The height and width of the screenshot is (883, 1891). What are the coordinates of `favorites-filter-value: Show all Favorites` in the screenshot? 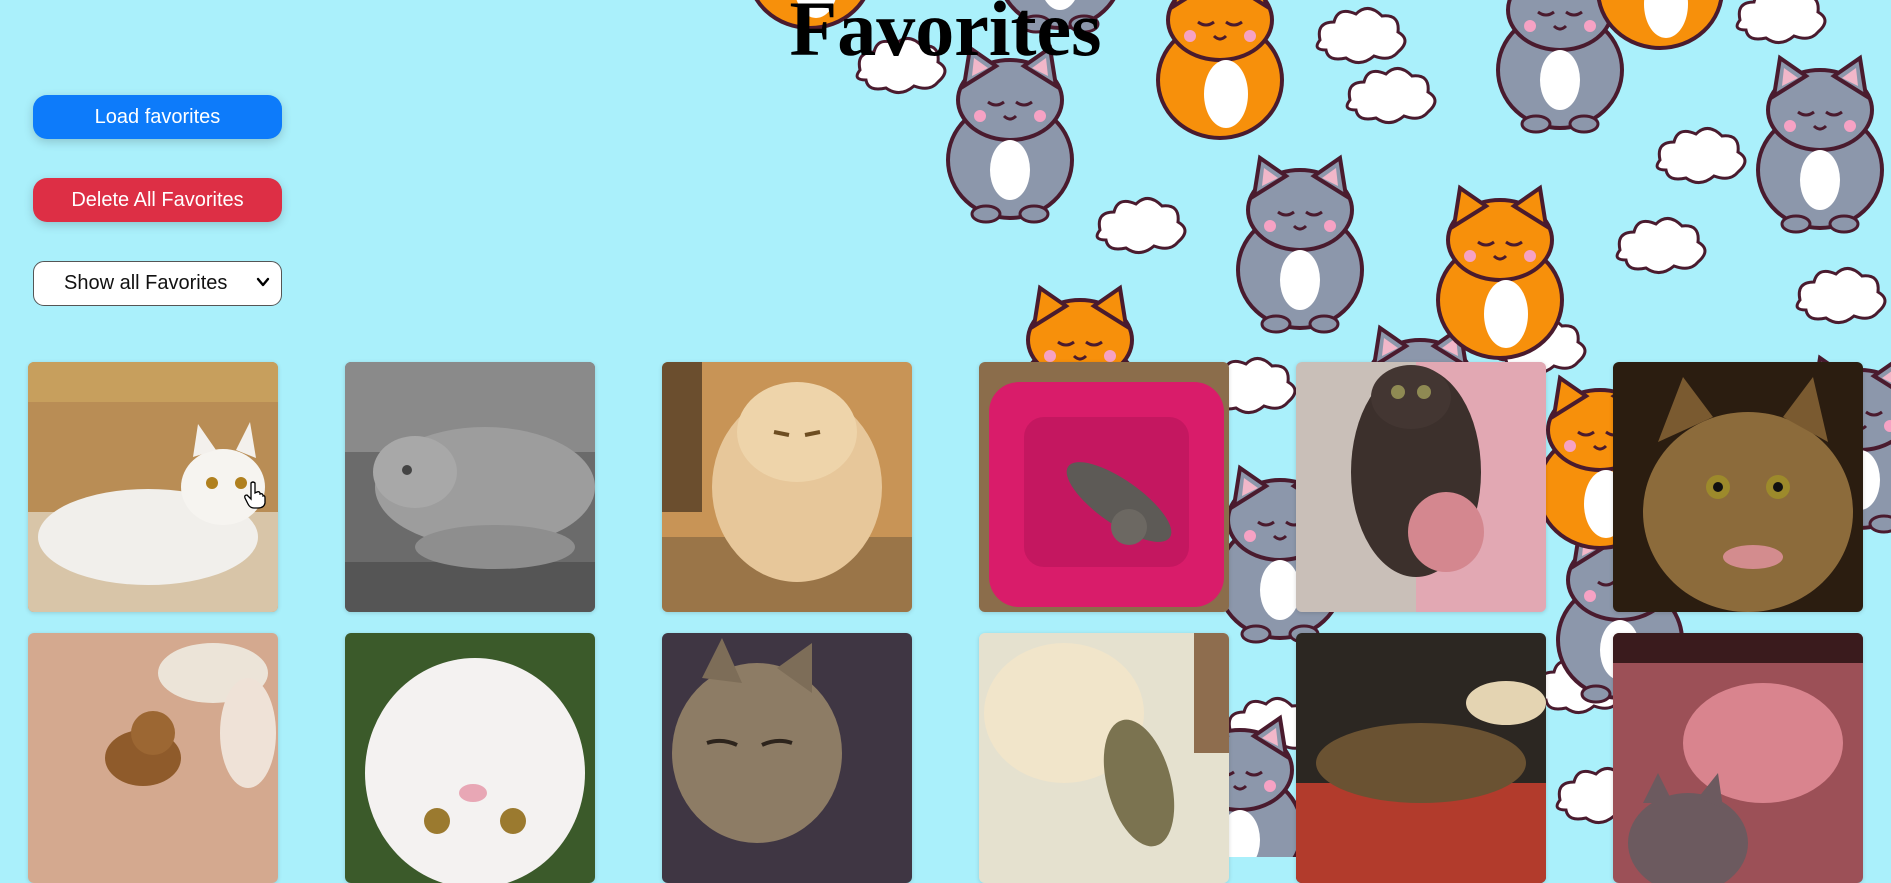 It's located at (157, 283).